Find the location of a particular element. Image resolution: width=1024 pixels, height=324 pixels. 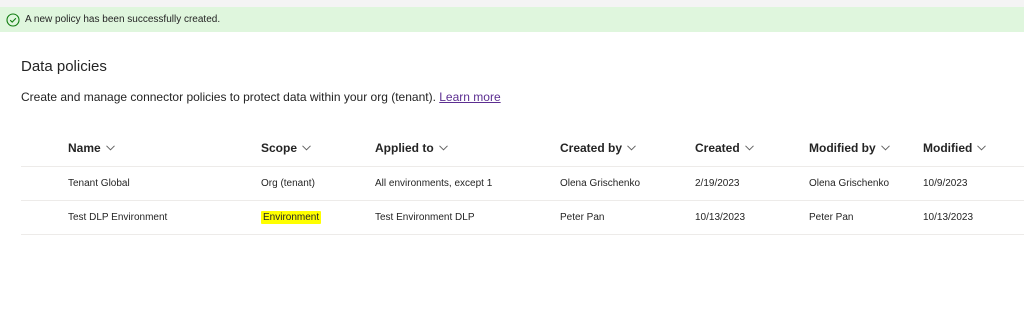

column-header-modified: Modified is located at coordinates (955, 148).